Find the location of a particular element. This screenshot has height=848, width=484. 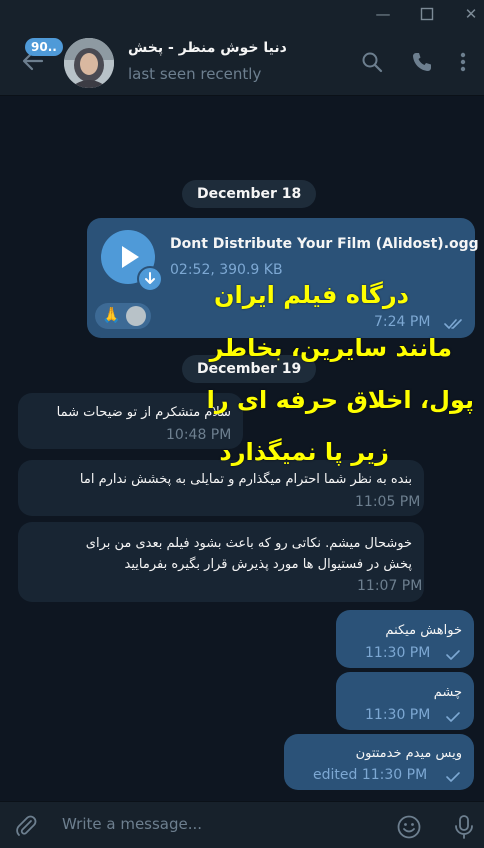

attach-icon is located at coordinates (26, 826).